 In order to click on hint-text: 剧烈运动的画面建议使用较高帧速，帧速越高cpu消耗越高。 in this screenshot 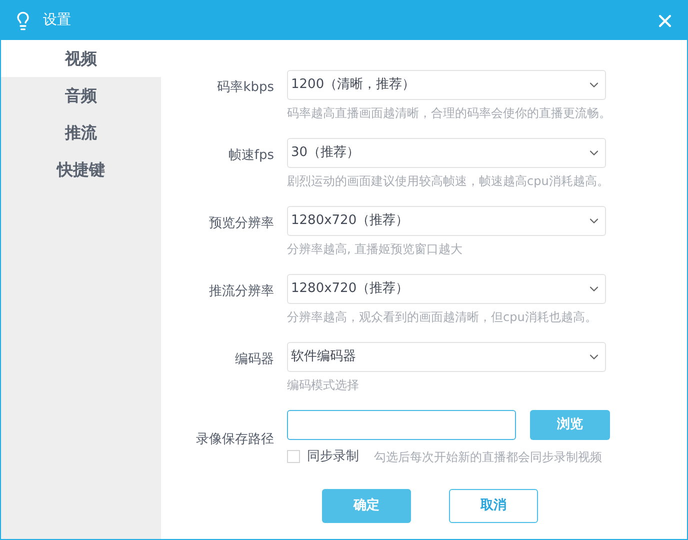, I will do `click(448, 181)`.